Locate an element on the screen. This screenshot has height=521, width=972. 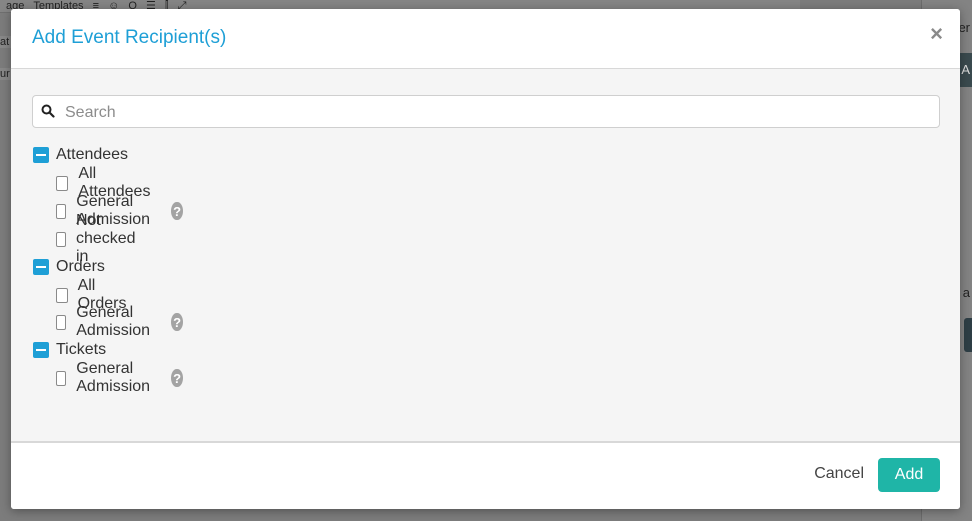
dialog-title: Add Event Recipient(s) is located at coordinates (129, 37).